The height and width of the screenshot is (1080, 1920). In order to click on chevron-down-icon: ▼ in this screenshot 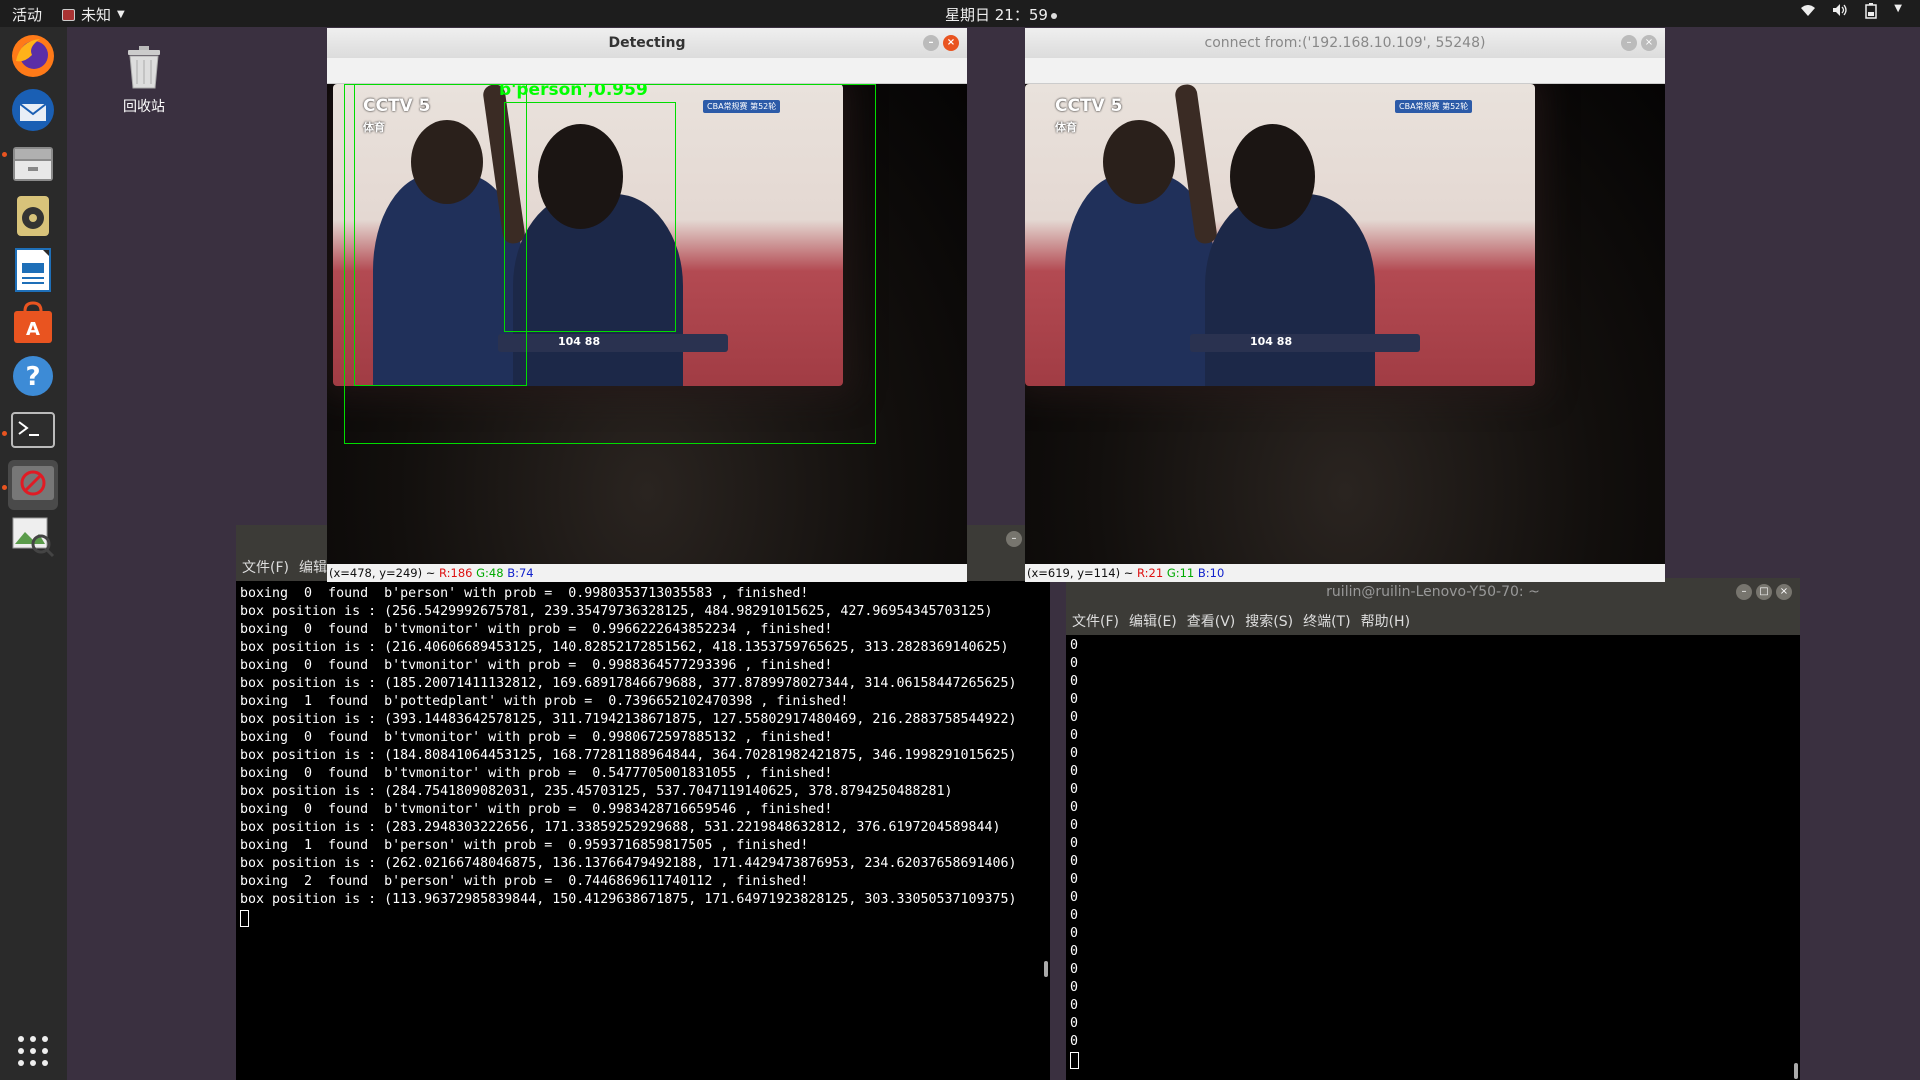, I will do `click(1898, 8)`.